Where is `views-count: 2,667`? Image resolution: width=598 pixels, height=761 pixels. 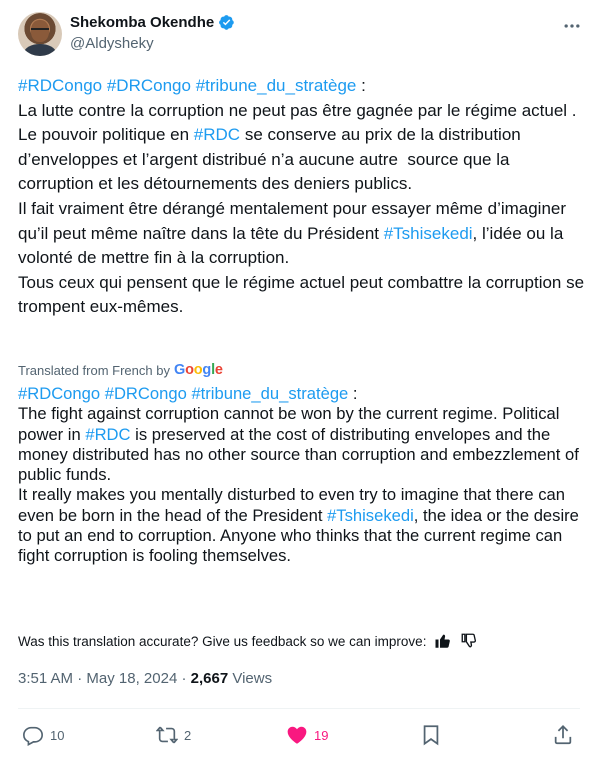 views-count: 2,667 is located at coordinates (209, 678).